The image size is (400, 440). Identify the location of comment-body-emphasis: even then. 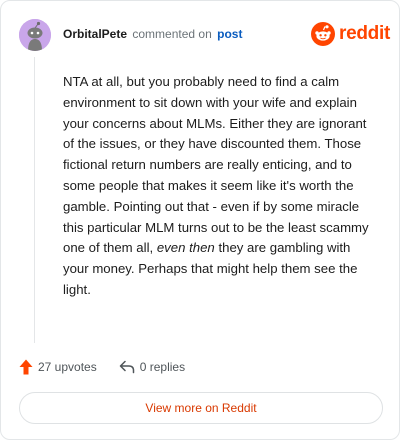
(185, 248).